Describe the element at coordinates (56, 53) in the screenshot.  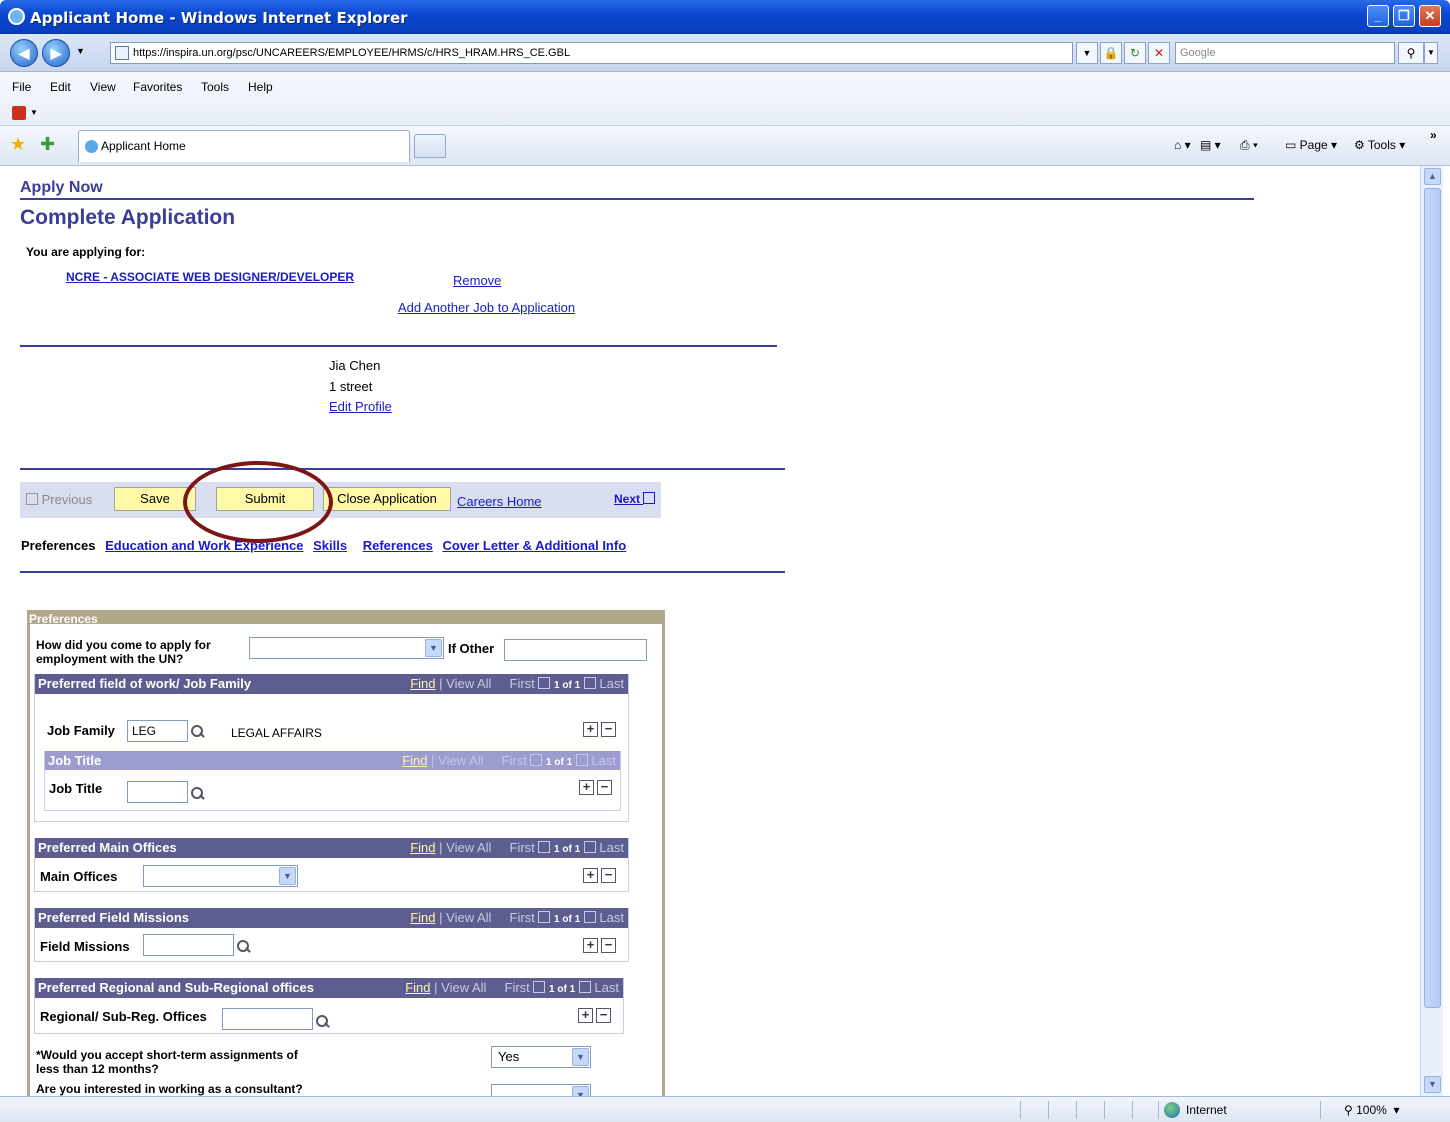
I see `forward-button: ▶` at that location.